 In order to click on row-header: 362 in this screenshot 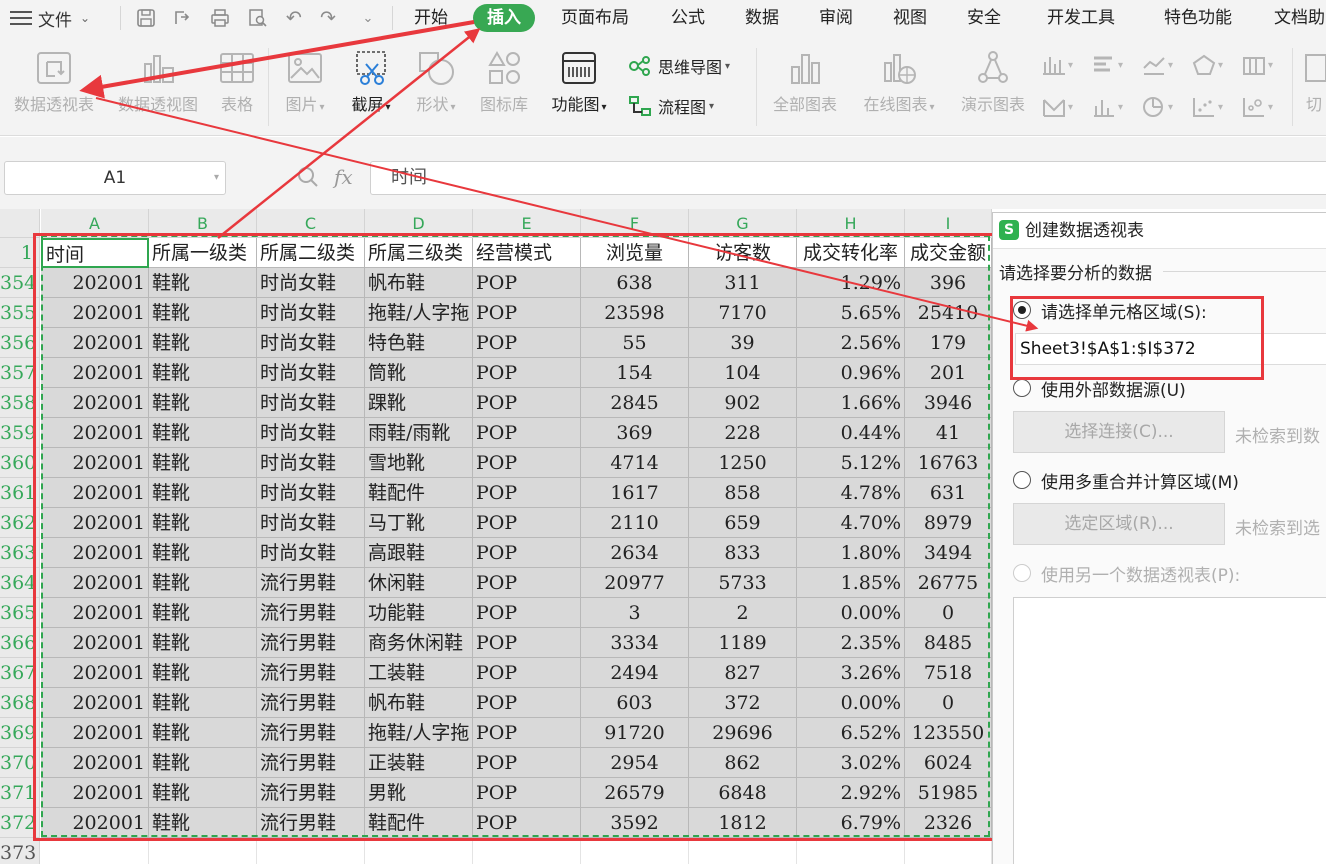, I will do `click(20, 523)`.